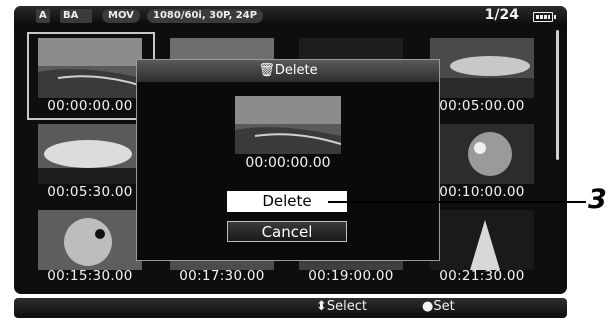 The width and height of the screenshot is (616, 320). I want to click on cancel-button: Cancel, so click(287, 231).